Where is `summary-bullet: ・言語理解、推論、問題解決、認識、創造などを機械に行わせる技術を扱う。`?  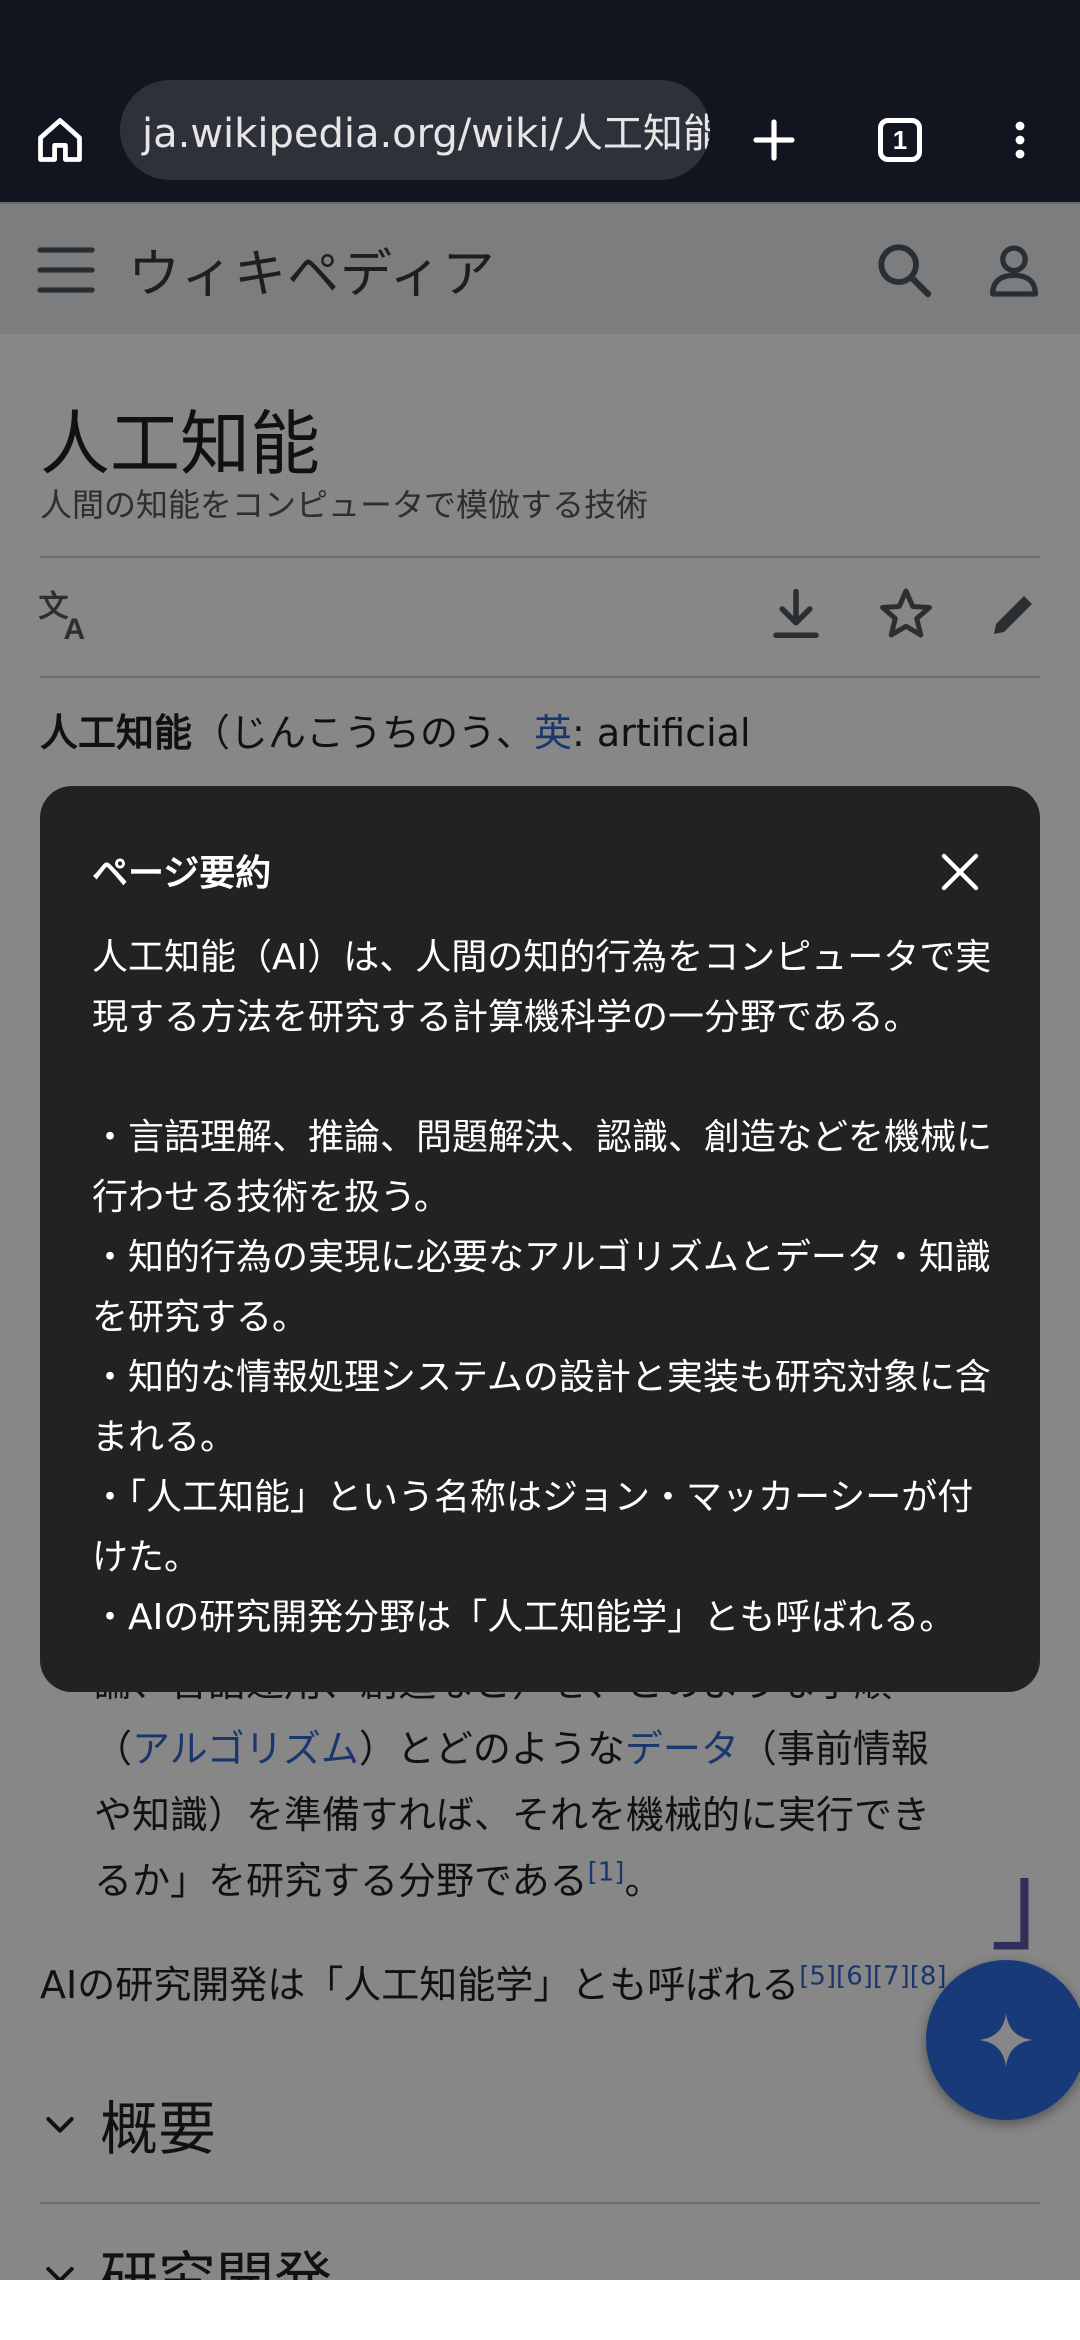 summary-bullet: ・言語理解、推論、問題解決、認識、創造などを機械に行わせる技術を扱う。 is located at coordinates (542, 1167).